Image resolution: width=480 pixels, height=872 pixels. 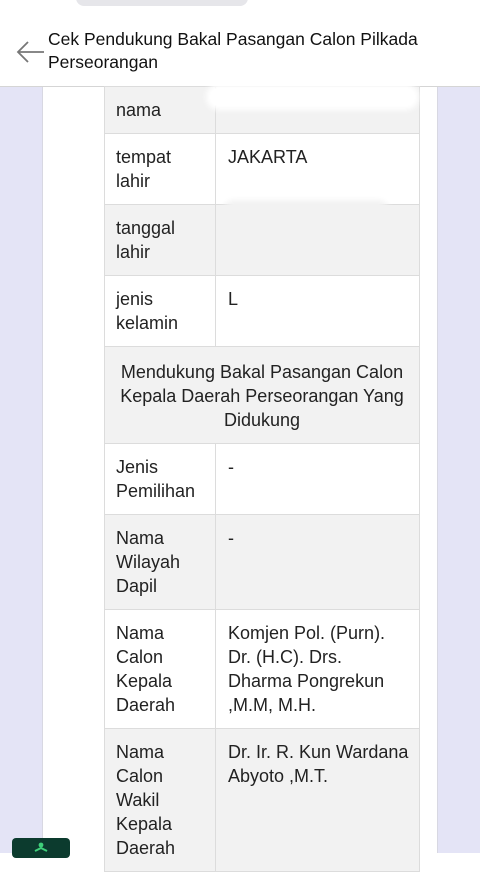 I want to click on arrow-left-icon, so click(x=30, y=52).